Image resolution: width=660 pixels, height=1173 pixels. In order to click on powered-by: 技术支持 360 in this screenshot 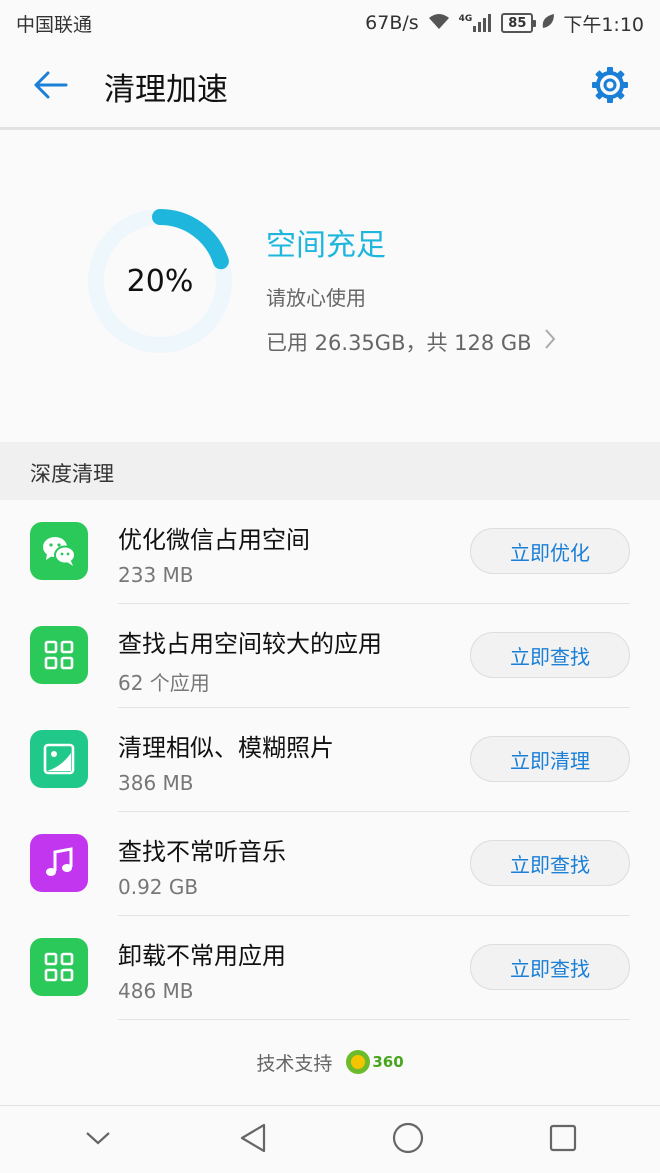, I will do `click(330, 1062)`.